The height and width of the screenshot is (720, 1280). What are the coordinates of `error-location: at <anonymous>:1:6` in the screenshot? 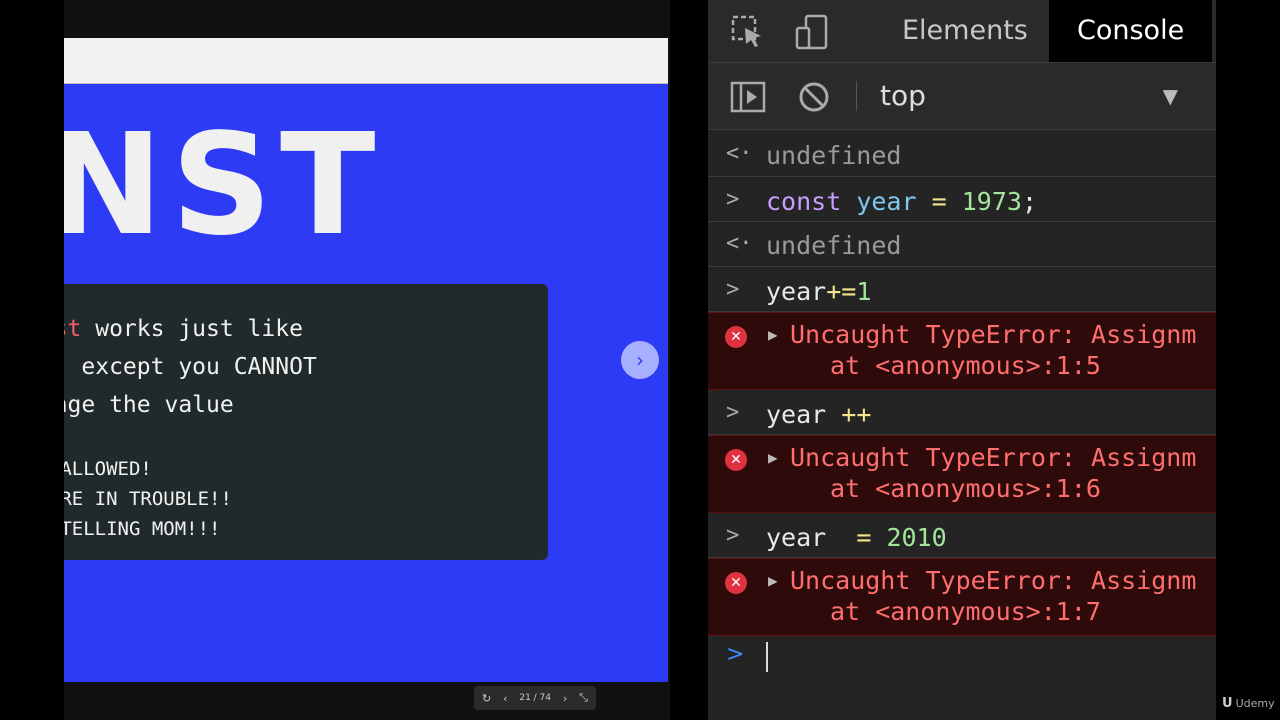 It's located at (965, 488).